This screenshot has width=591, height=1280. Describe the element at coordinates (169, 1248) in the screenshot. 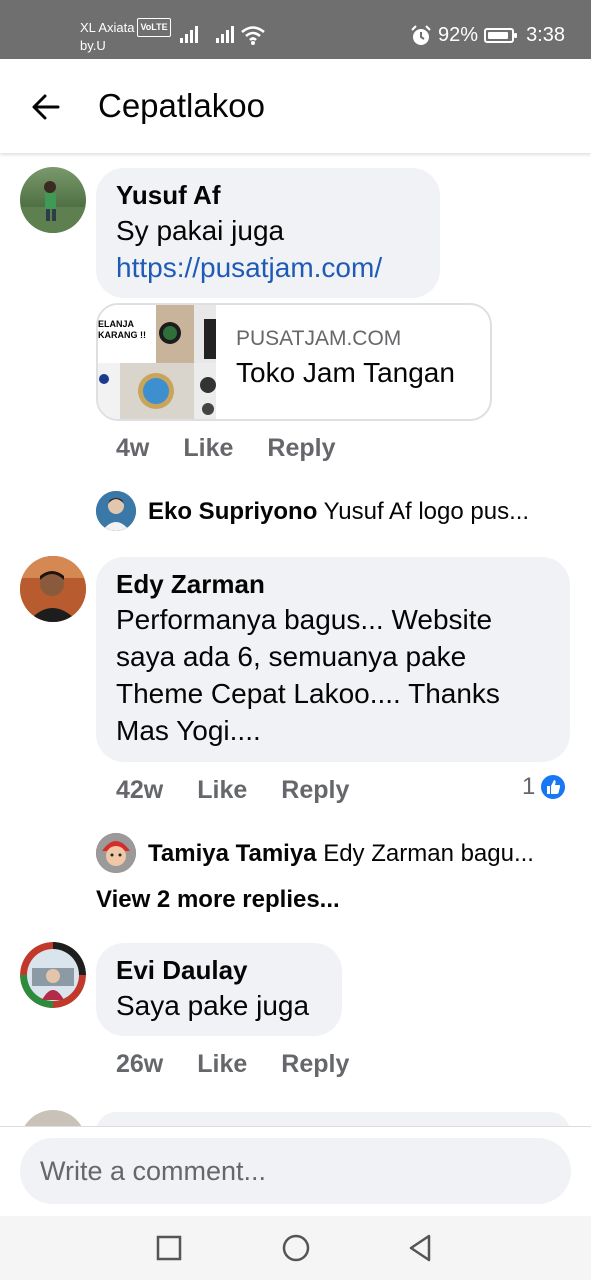

I see `recent-apps-icon` at that location.